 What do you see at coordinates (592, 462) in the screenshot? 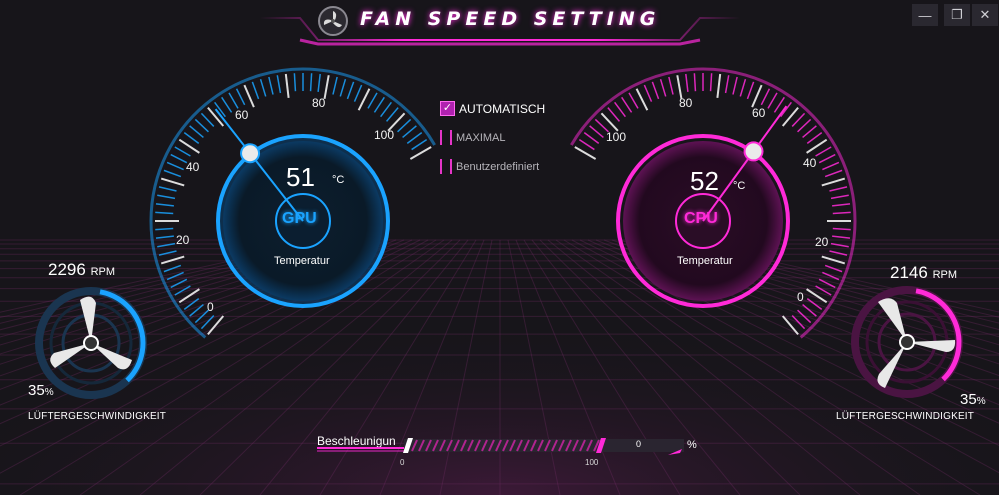
I see `acceleration-max-label: 100` at bounding box center [592, 462].